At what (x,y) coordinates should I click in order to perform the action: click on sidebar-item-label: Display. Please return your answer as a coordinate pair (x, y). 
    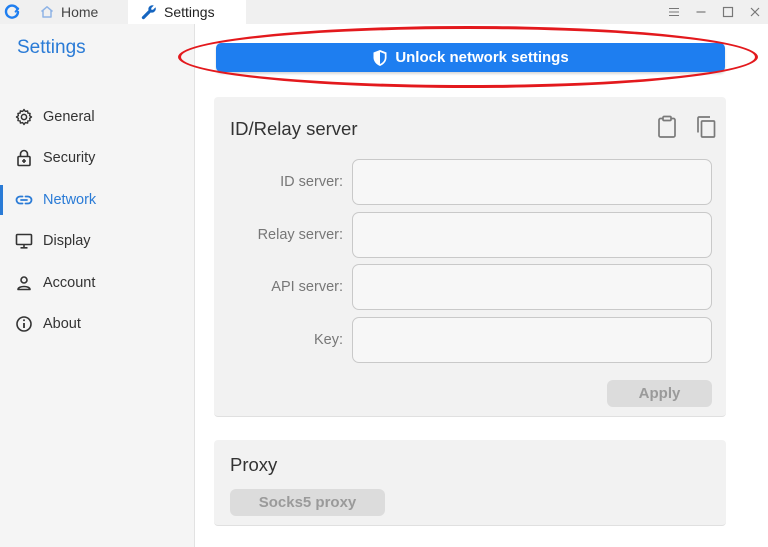
    Looking at the image, I should click on (67, 241).